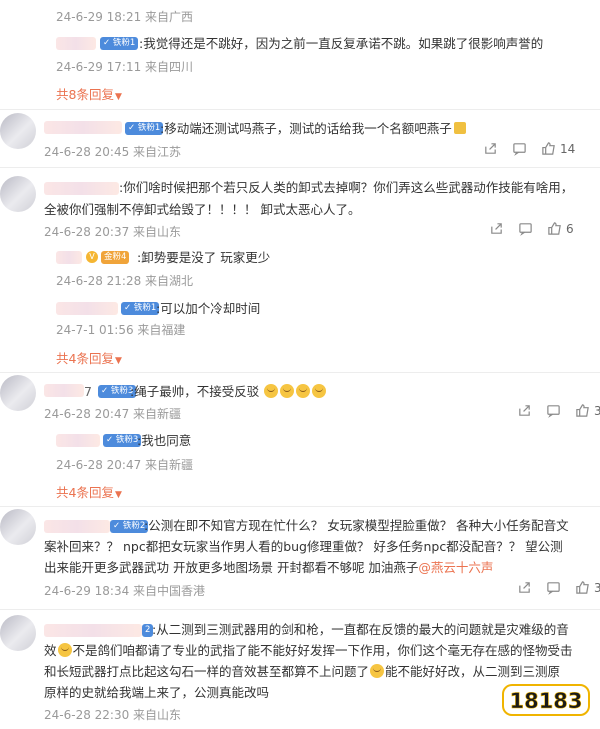 The height and width of the screenshot is (729, 600). Describe the element at coordinates (341, 43) in the screenshot. I see `reply-text: :我觉得还是不跳好，因为之前一直反复承诺不跳。如果跳了很影响声誉的` at that location.